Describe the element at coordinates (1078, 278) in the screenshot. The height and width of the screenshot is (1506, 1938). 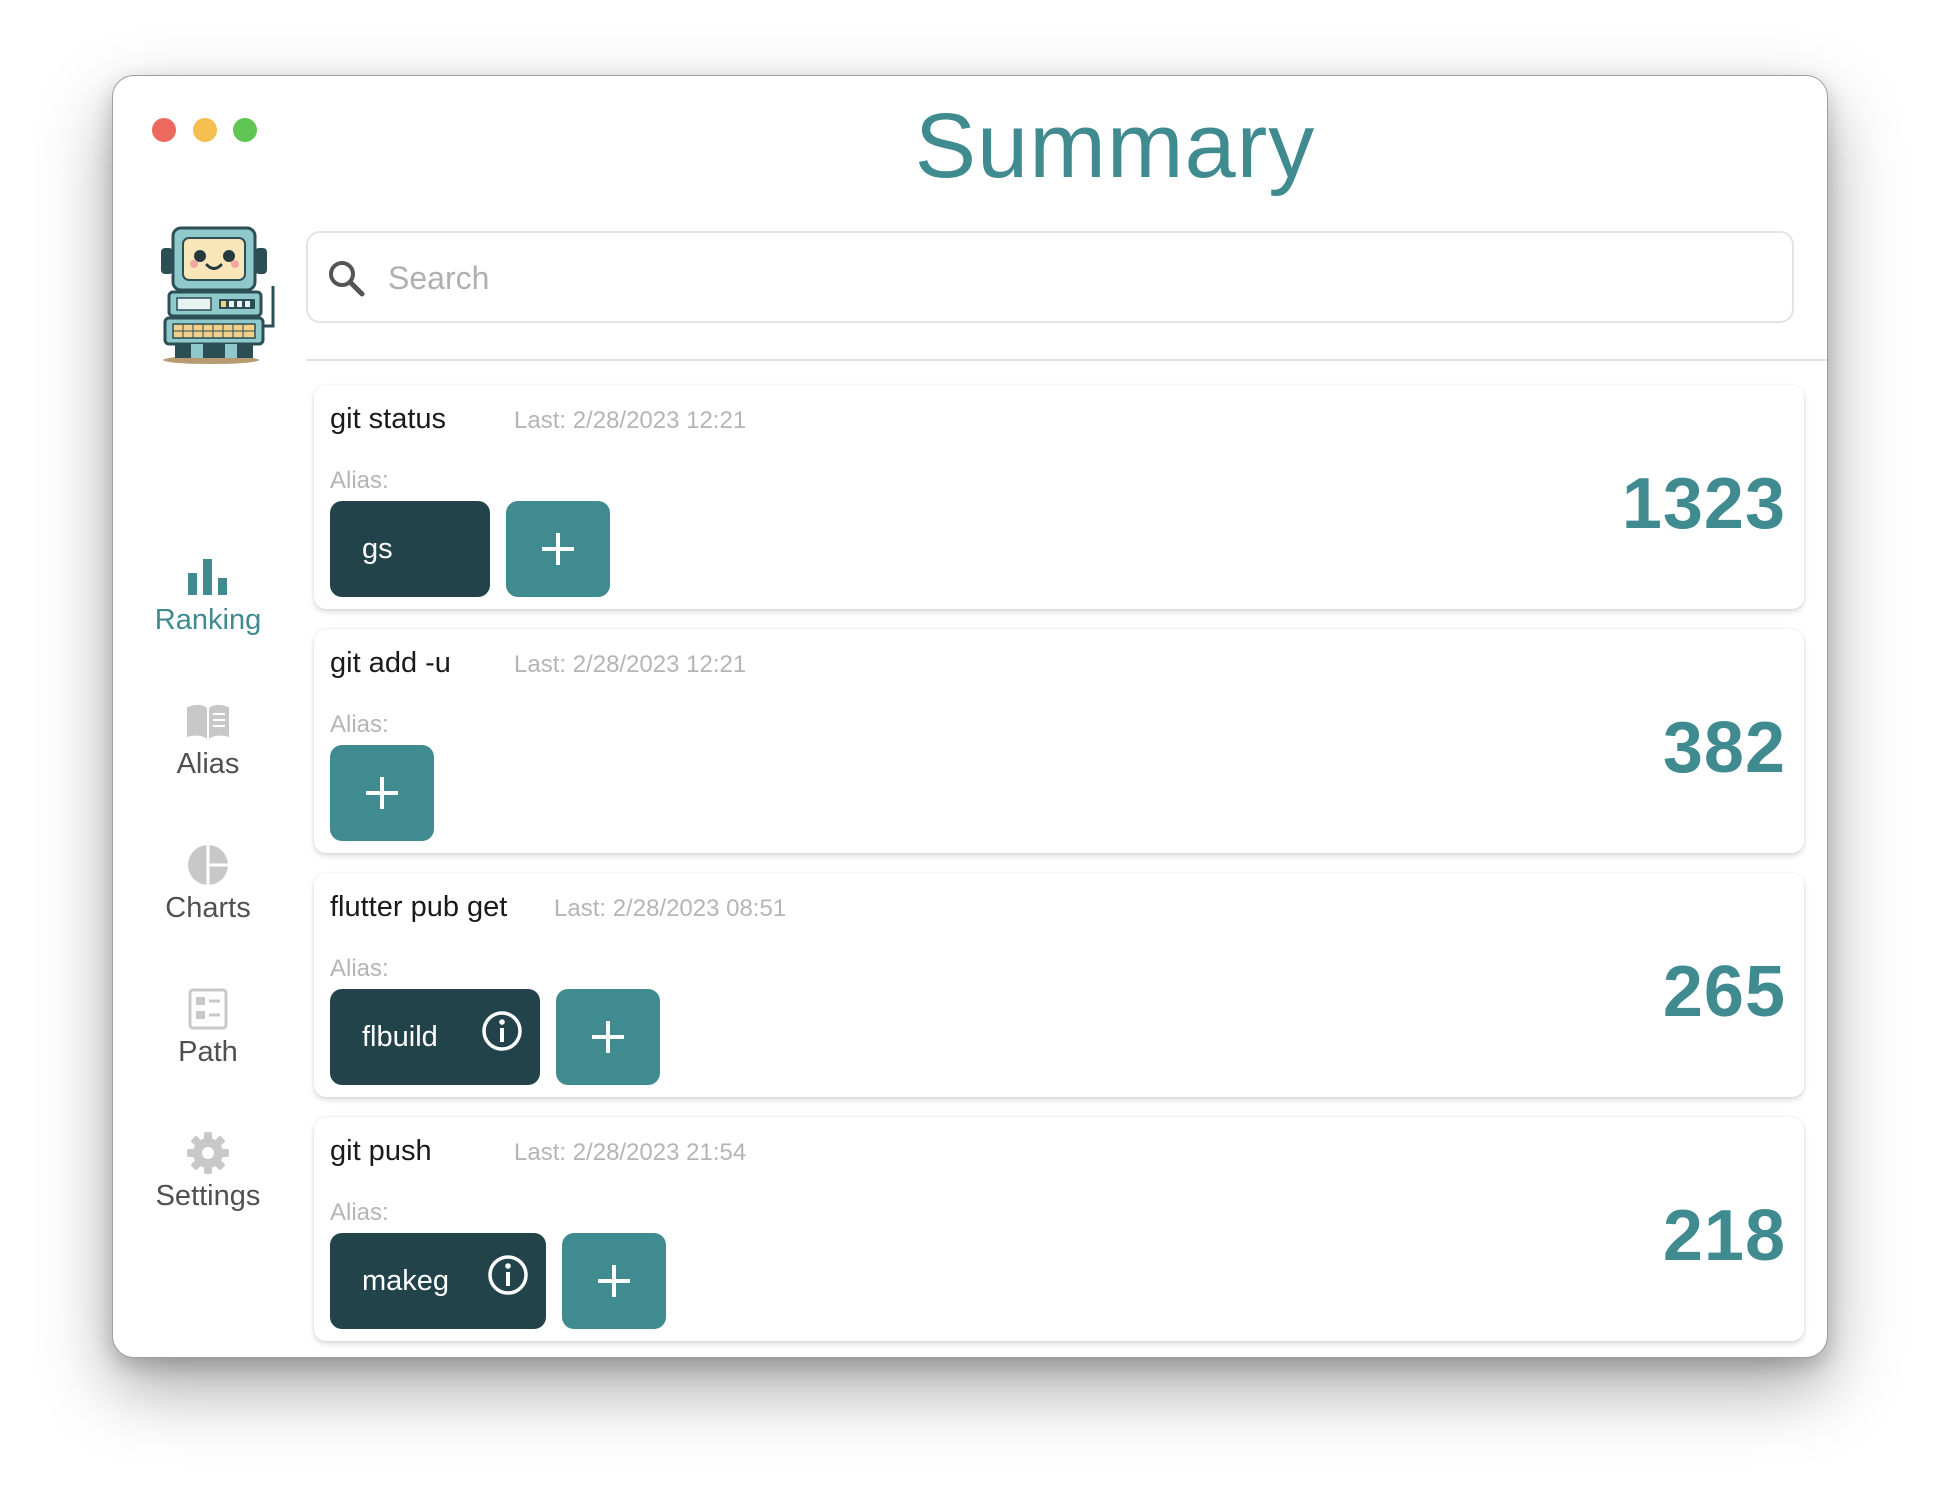
I see `search-input` at that location.